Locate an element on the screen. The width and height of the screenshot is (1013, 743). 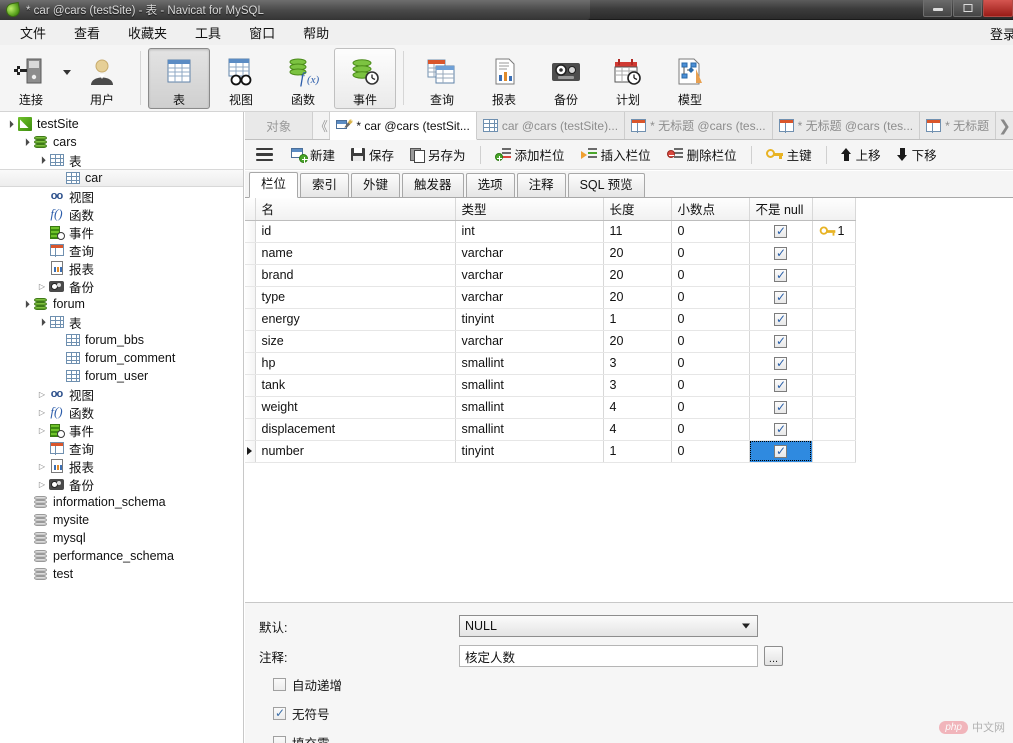
column-header-length: 长度 is located at coordinates (637, 209).